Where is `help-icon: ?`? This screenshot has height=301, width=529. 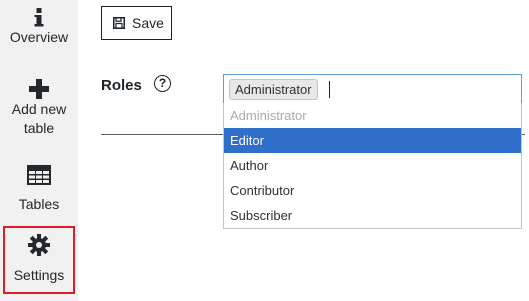
help-icon: ? is located at coordinates (162, 83).